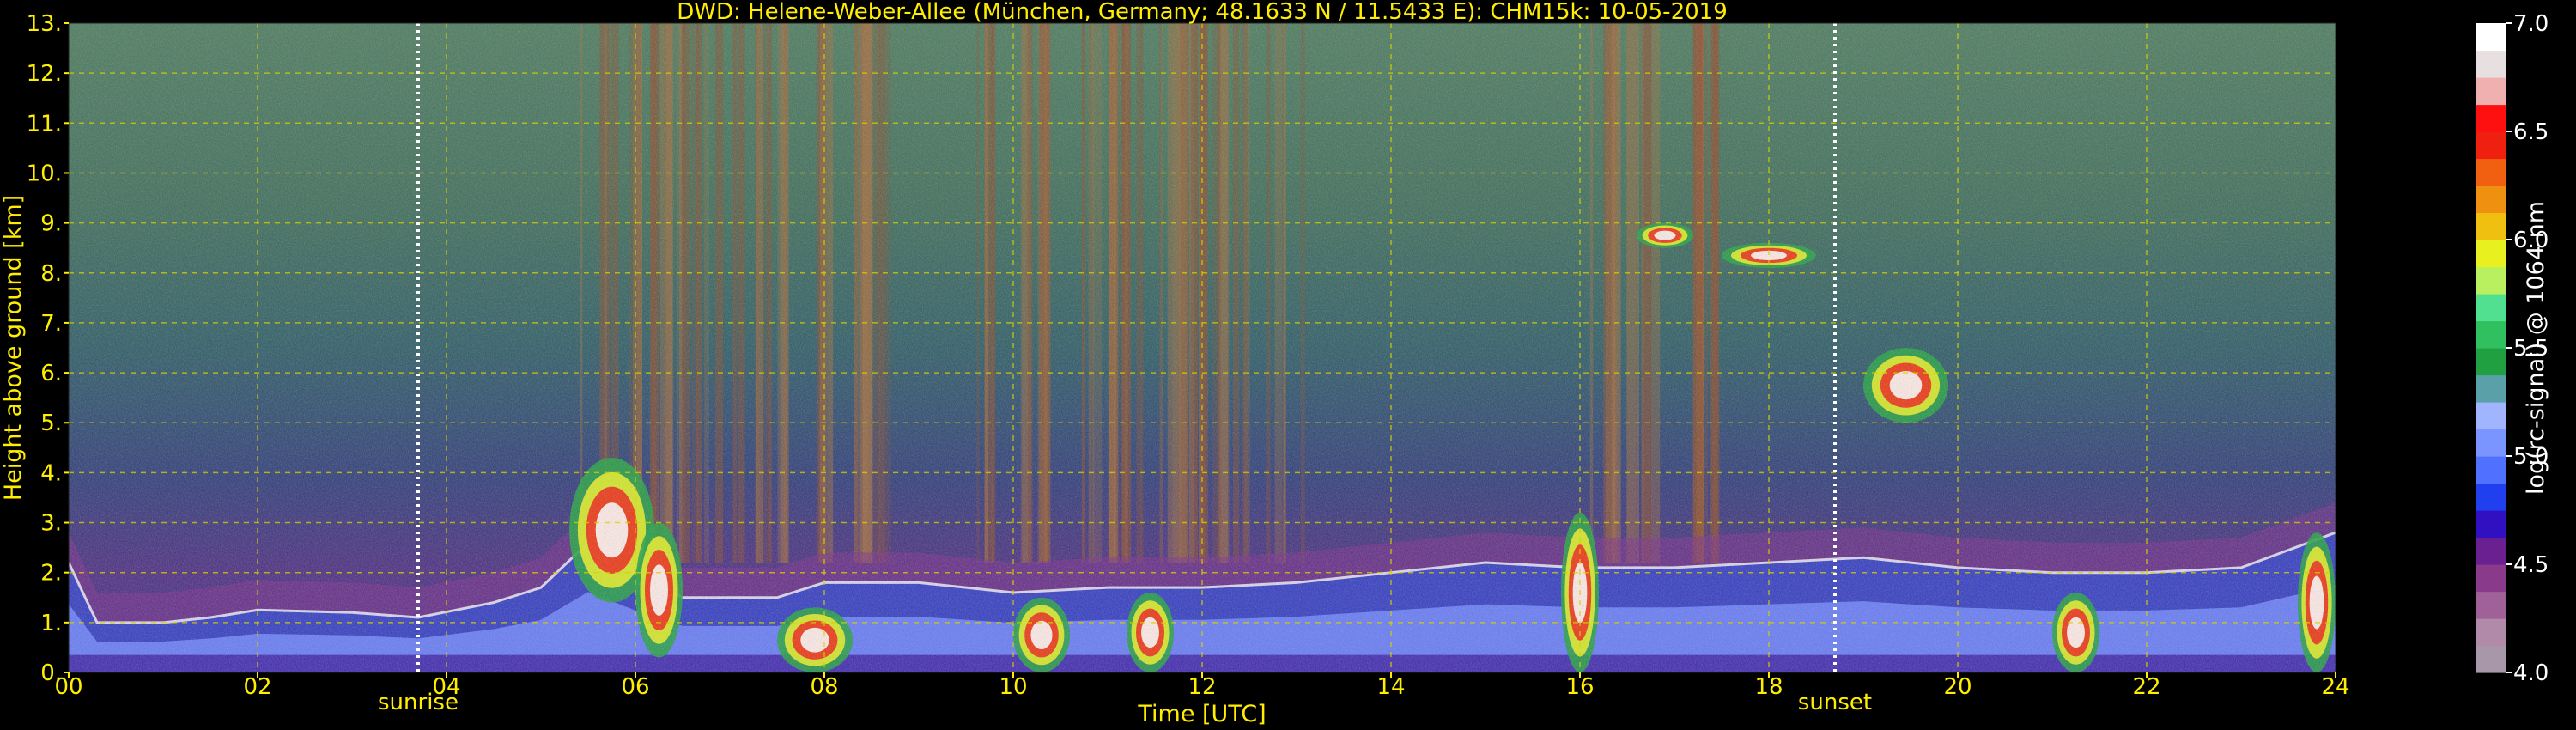 Image resolution: width=2576 pixels, height=730 pixels. I want to click on colorbar-label: log(rc-signal) @ 1064 nm, so click(2536, 348).